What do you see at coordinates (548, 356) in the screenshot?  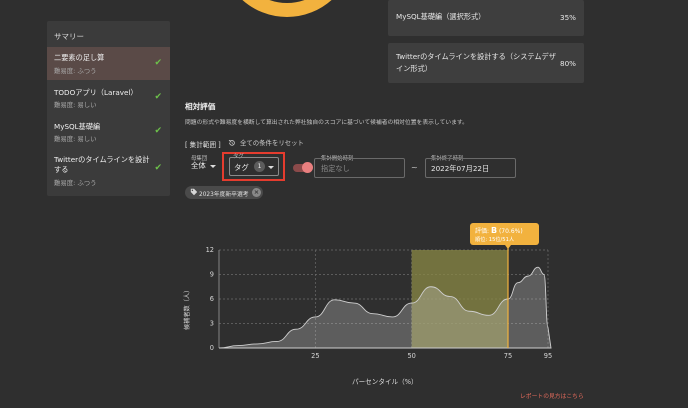 I see `x-tick-label: 95` at bounding box center [548, 356].